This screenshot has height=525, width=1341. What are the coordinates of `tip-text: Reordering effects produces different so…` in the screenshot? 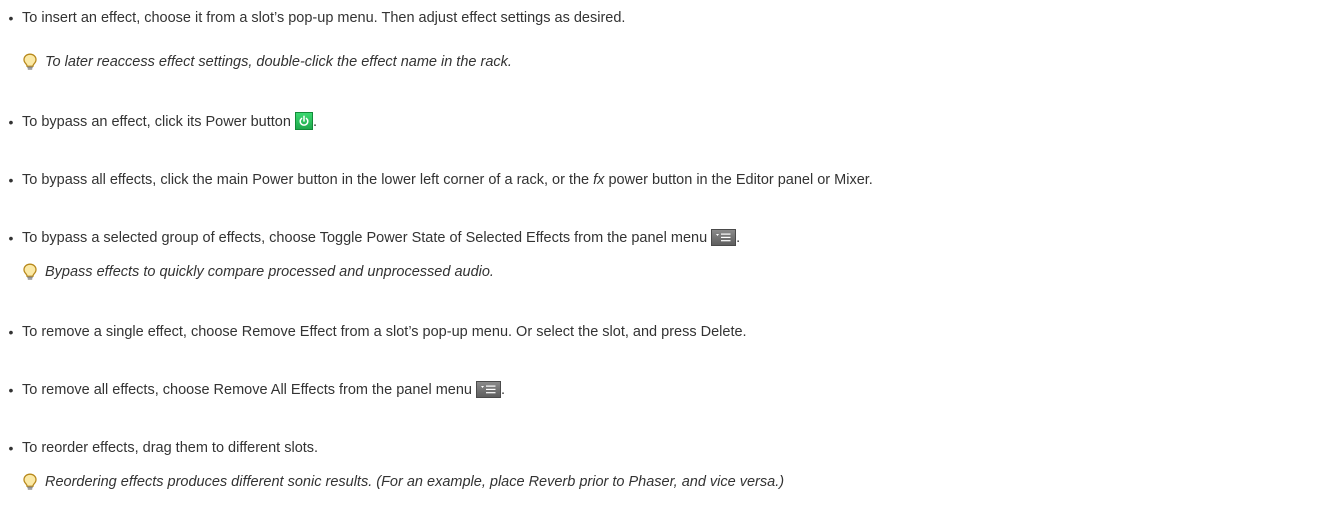 It's located at (415, 482).